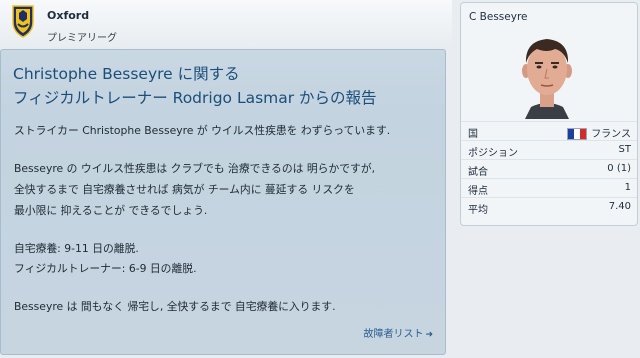  I want to click on stat-row-nationality: 国 フランス, so click(549, 130).